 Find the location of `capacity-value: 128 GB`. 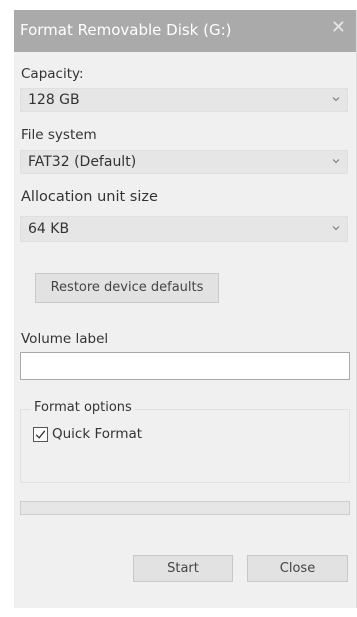

capacity-value: 128 GB is located at coordinates (54, 100).